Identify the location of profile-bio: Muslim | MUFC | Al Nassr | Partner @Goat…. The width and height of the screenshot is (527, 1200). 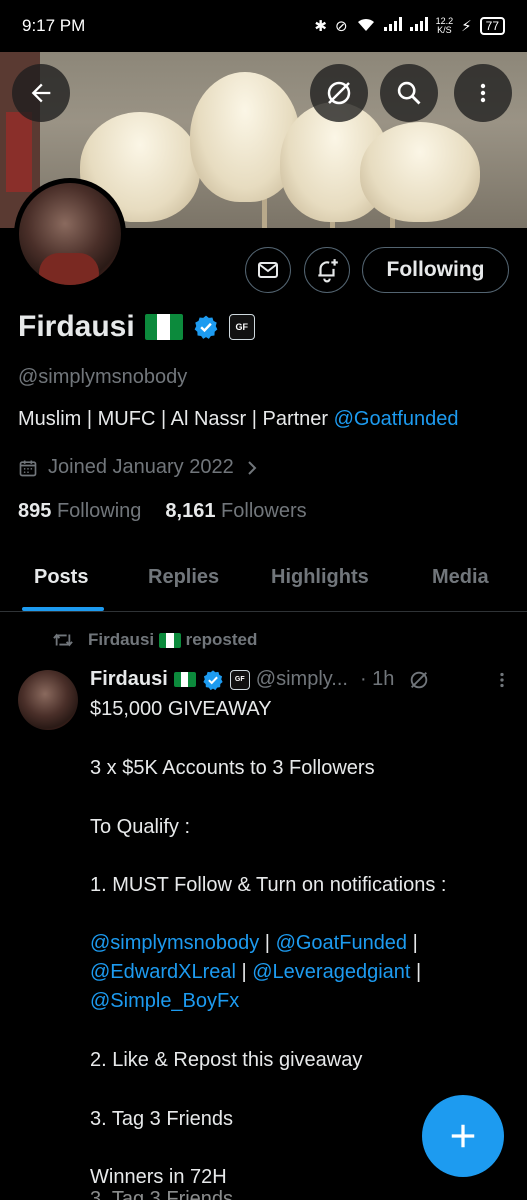
(238, 419).